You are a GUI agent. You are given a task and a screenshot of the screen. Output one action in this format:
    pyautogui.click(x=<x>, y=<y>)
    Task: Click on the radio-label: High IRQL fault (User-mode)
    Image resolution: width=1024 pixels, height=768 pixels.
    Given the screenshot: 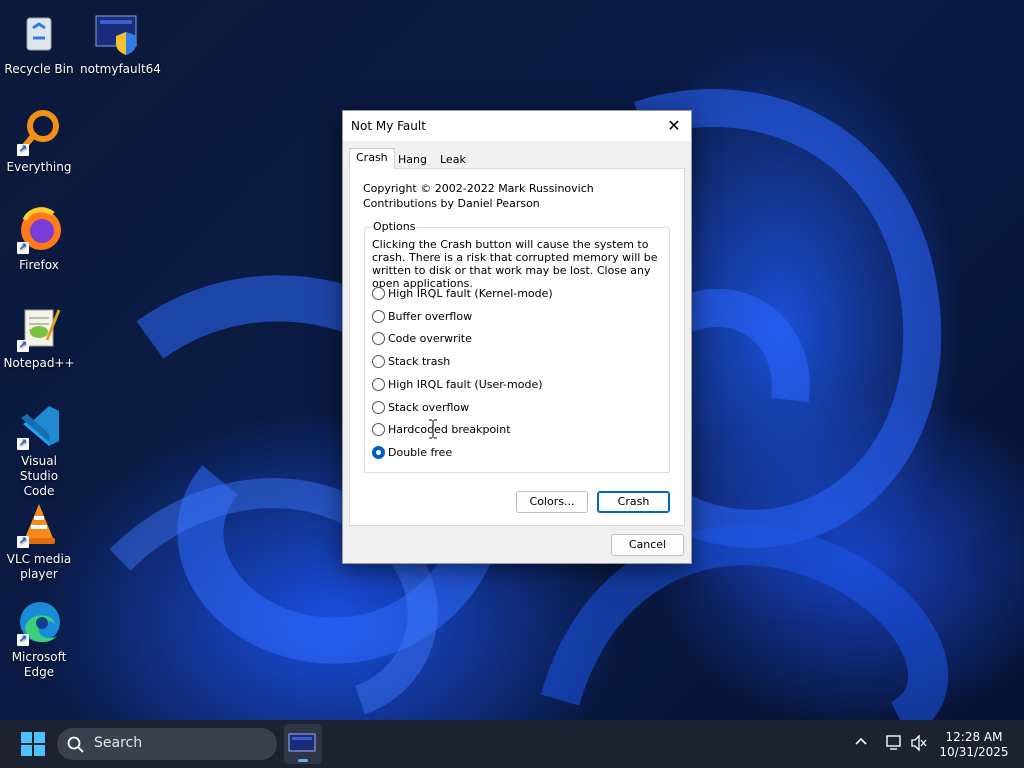 What is the action you would take?
    pyautogui.click(x=465, y=384)
    